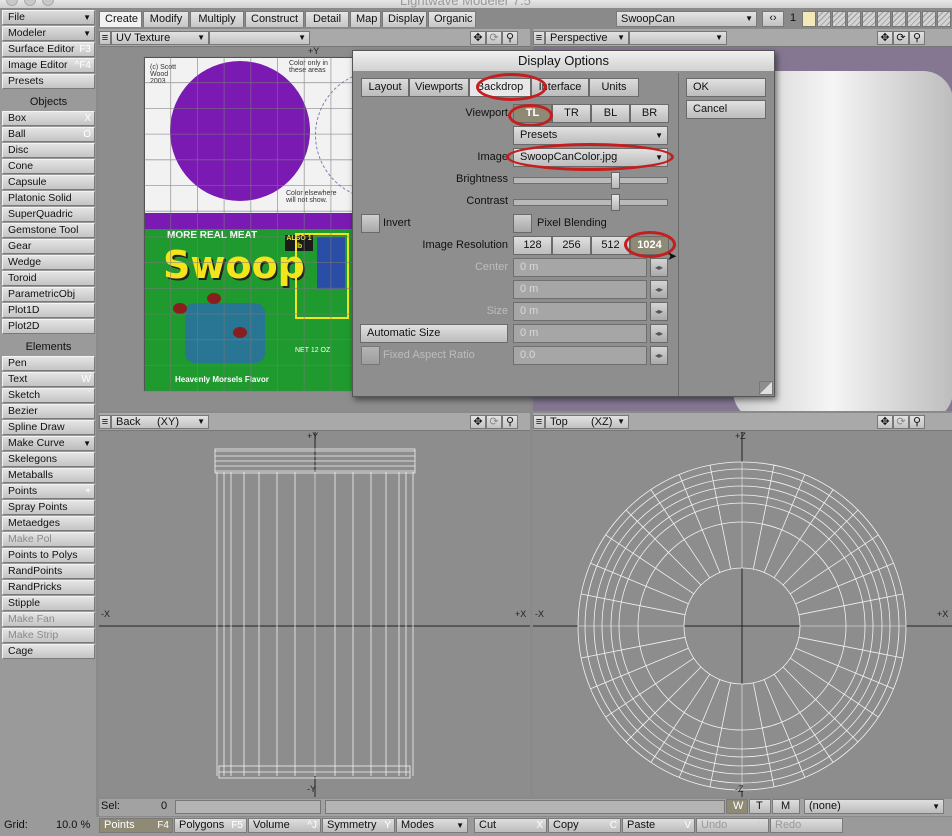 This screenshot has width=952, height=836. I want to click on viewport-type-select: Back (XY), so click(160, 422).